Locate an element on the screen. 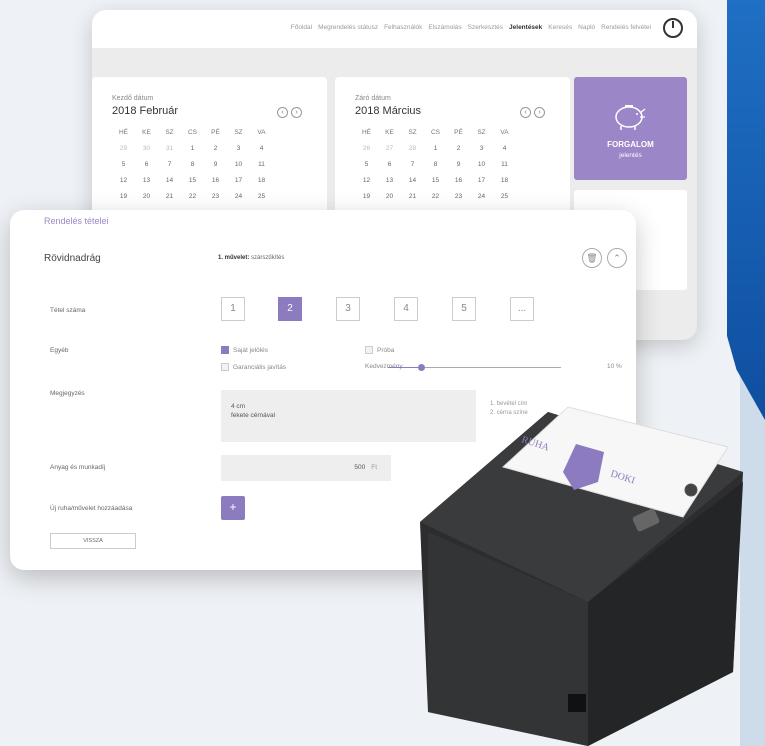 This screenshot has height=746, width=765. end-month-nav: ‹ › is located at coordinates (532, 112).